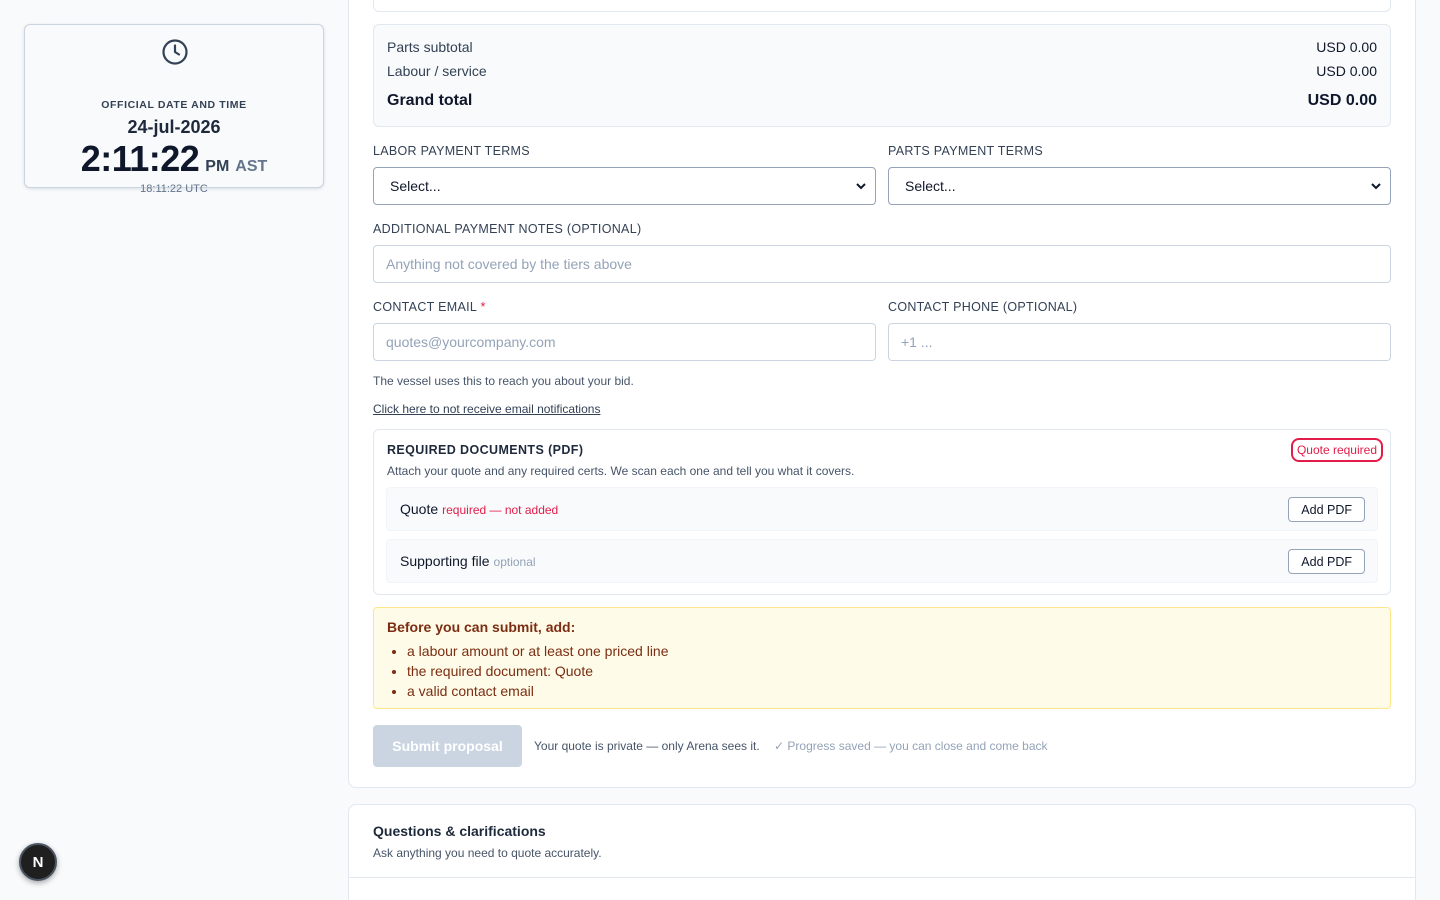  What do you see at coordinates (251, 166) in the screenshot?
I see `clock-timezone: AST` at bounding box center [251, 166].